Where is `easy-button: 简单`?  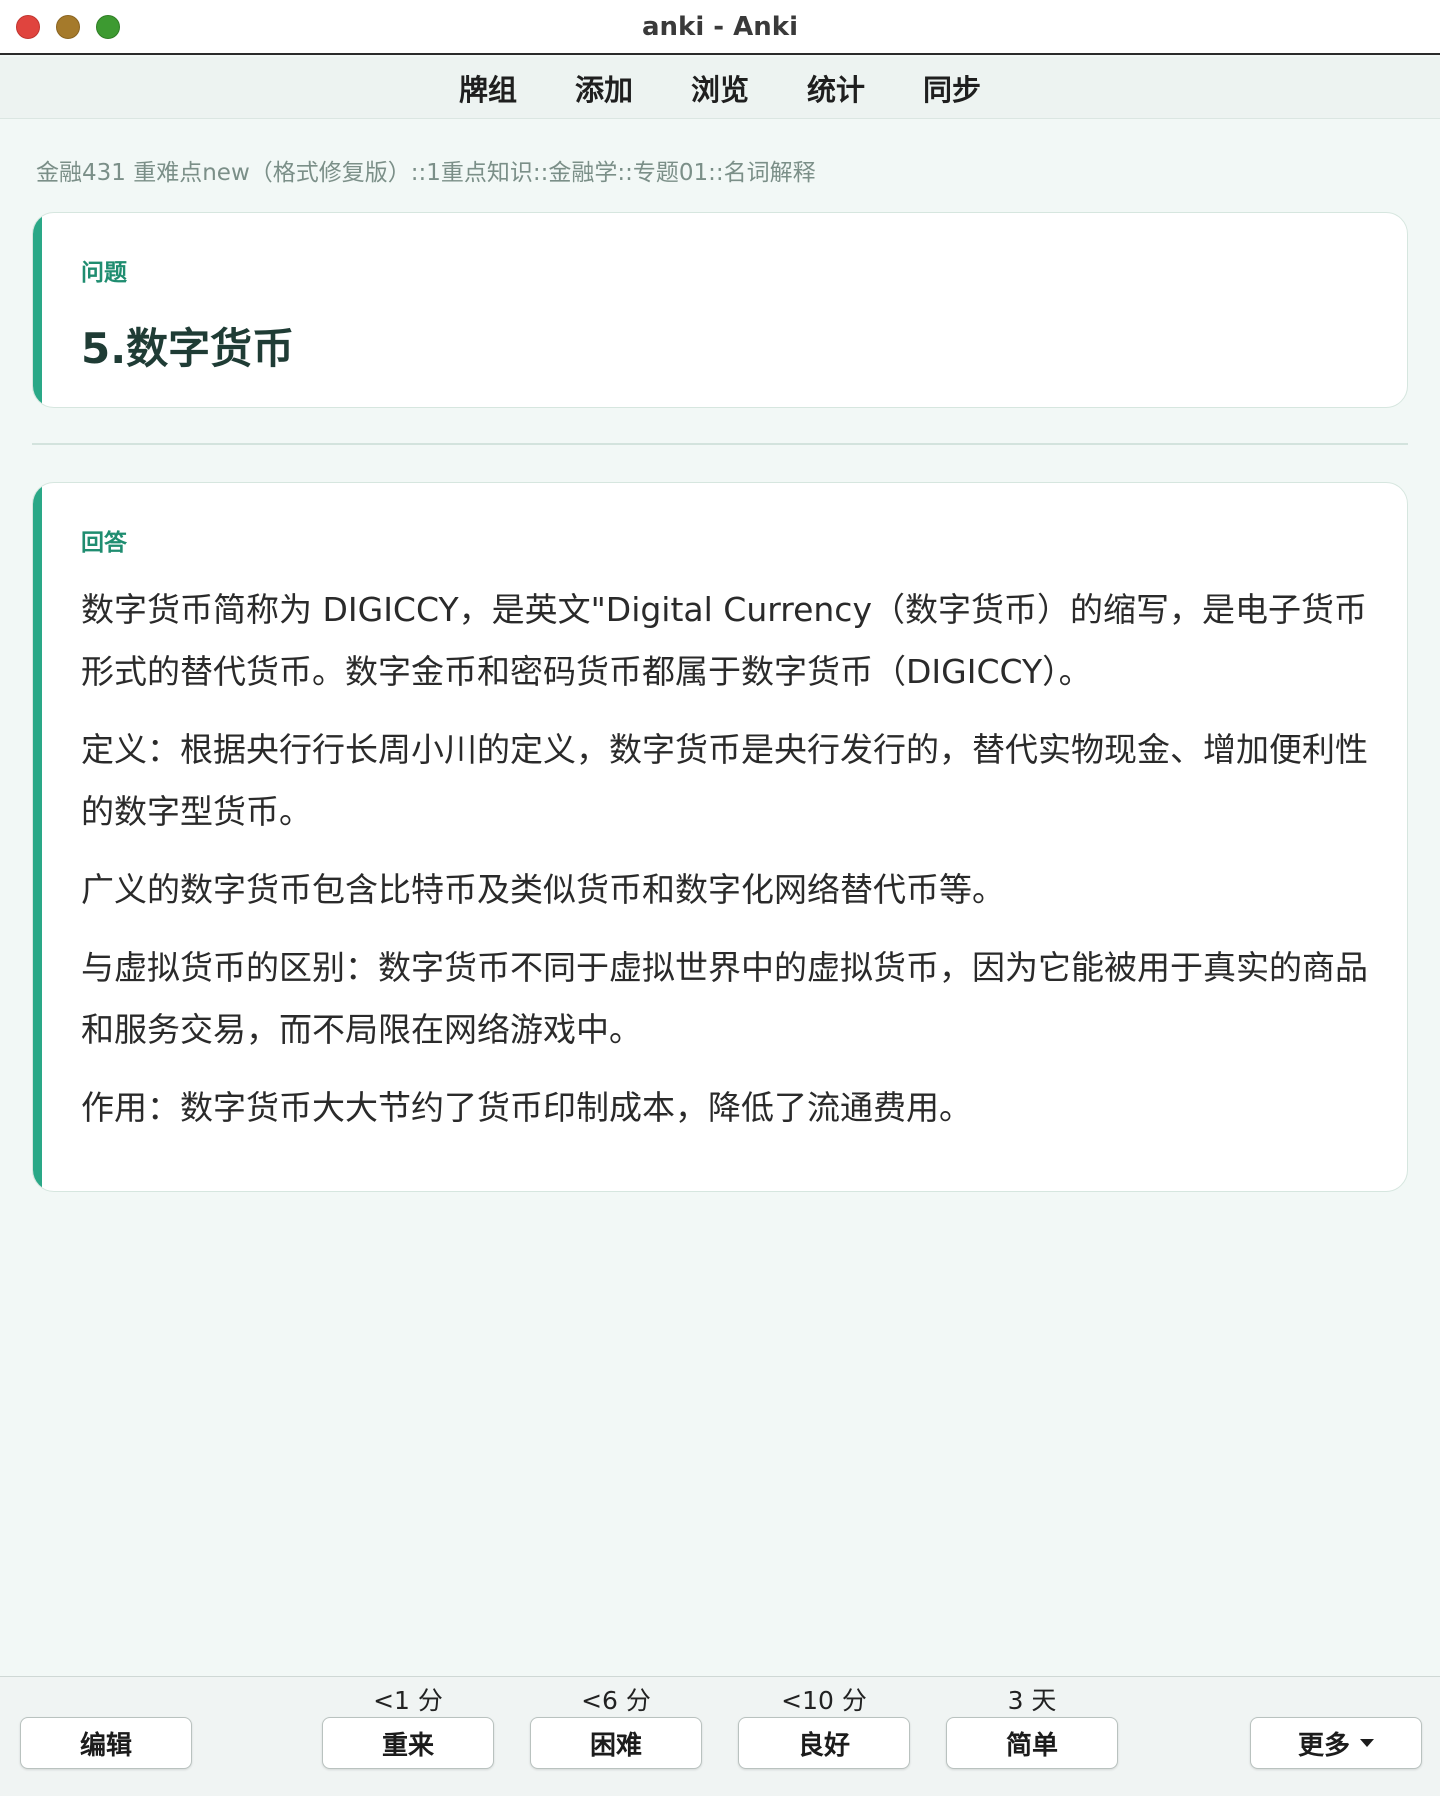
easy-button: 简单 is located at coordinates (1032, 1743).